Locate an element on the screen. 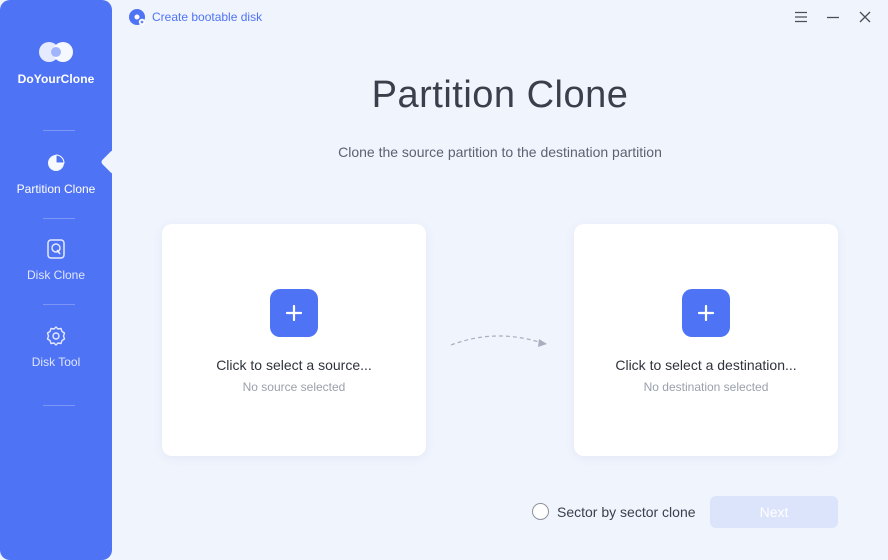 This screenshot has width=888, height=560. destination-status: No destination selected is located at coordinates (706, 387).